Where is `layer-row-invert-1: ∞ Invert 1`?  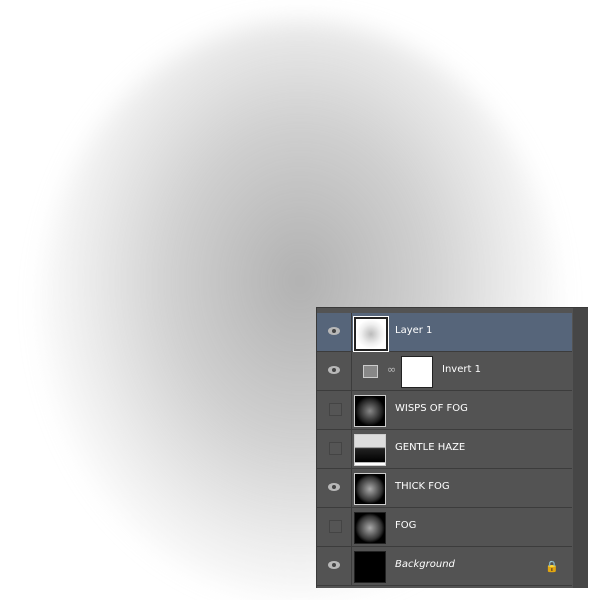 layer-row-invert-1: ∞ Invert 1 is located at coordinates (444, 371).